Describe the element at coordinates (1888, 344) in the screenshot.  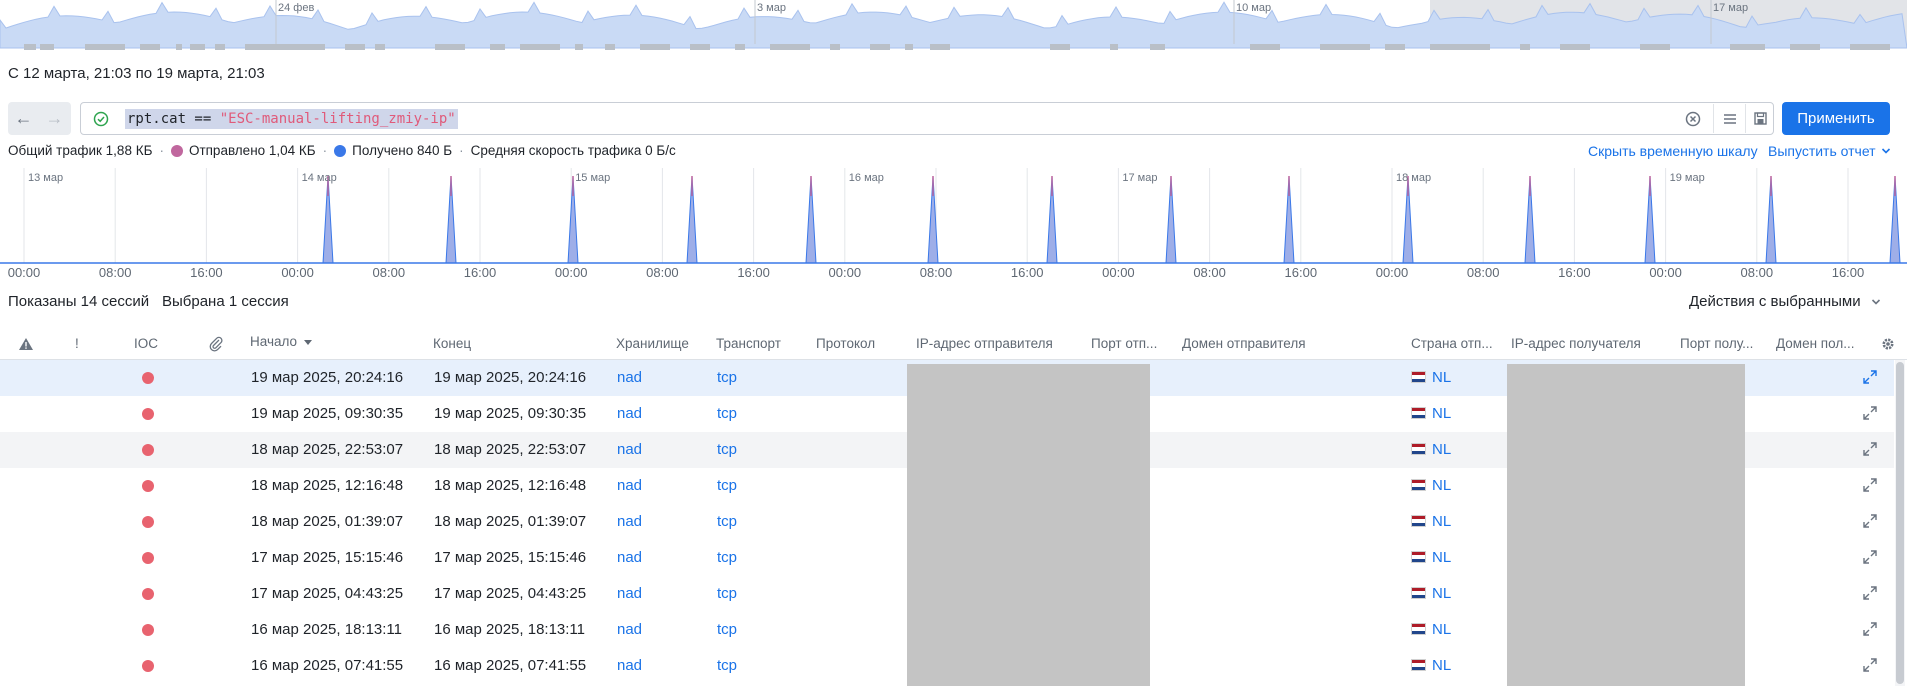
I see `gear-icon` at that location.